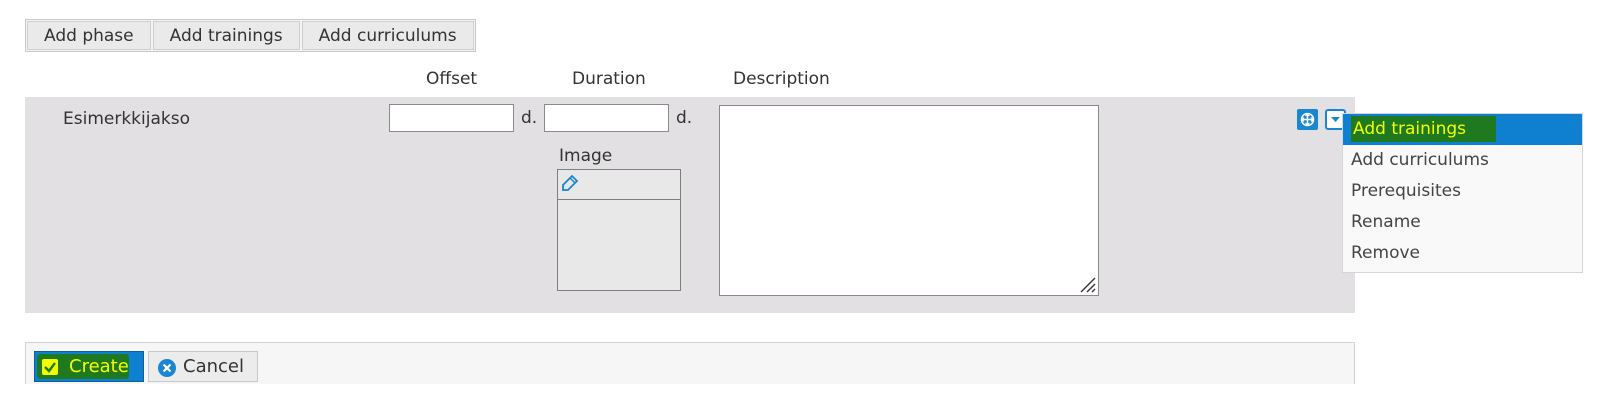 The width and height of the screenshot is (1612, 403). Describe the element at coordinates (586, 156) in the screenshot. I see `image-label: Image` at that location.